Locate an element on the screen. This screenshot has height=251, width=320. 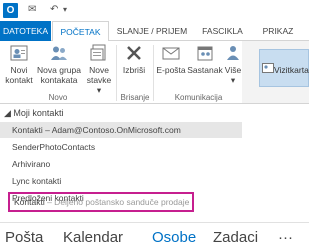
tab-home: POČETAK is located at coordinates (80, 31).